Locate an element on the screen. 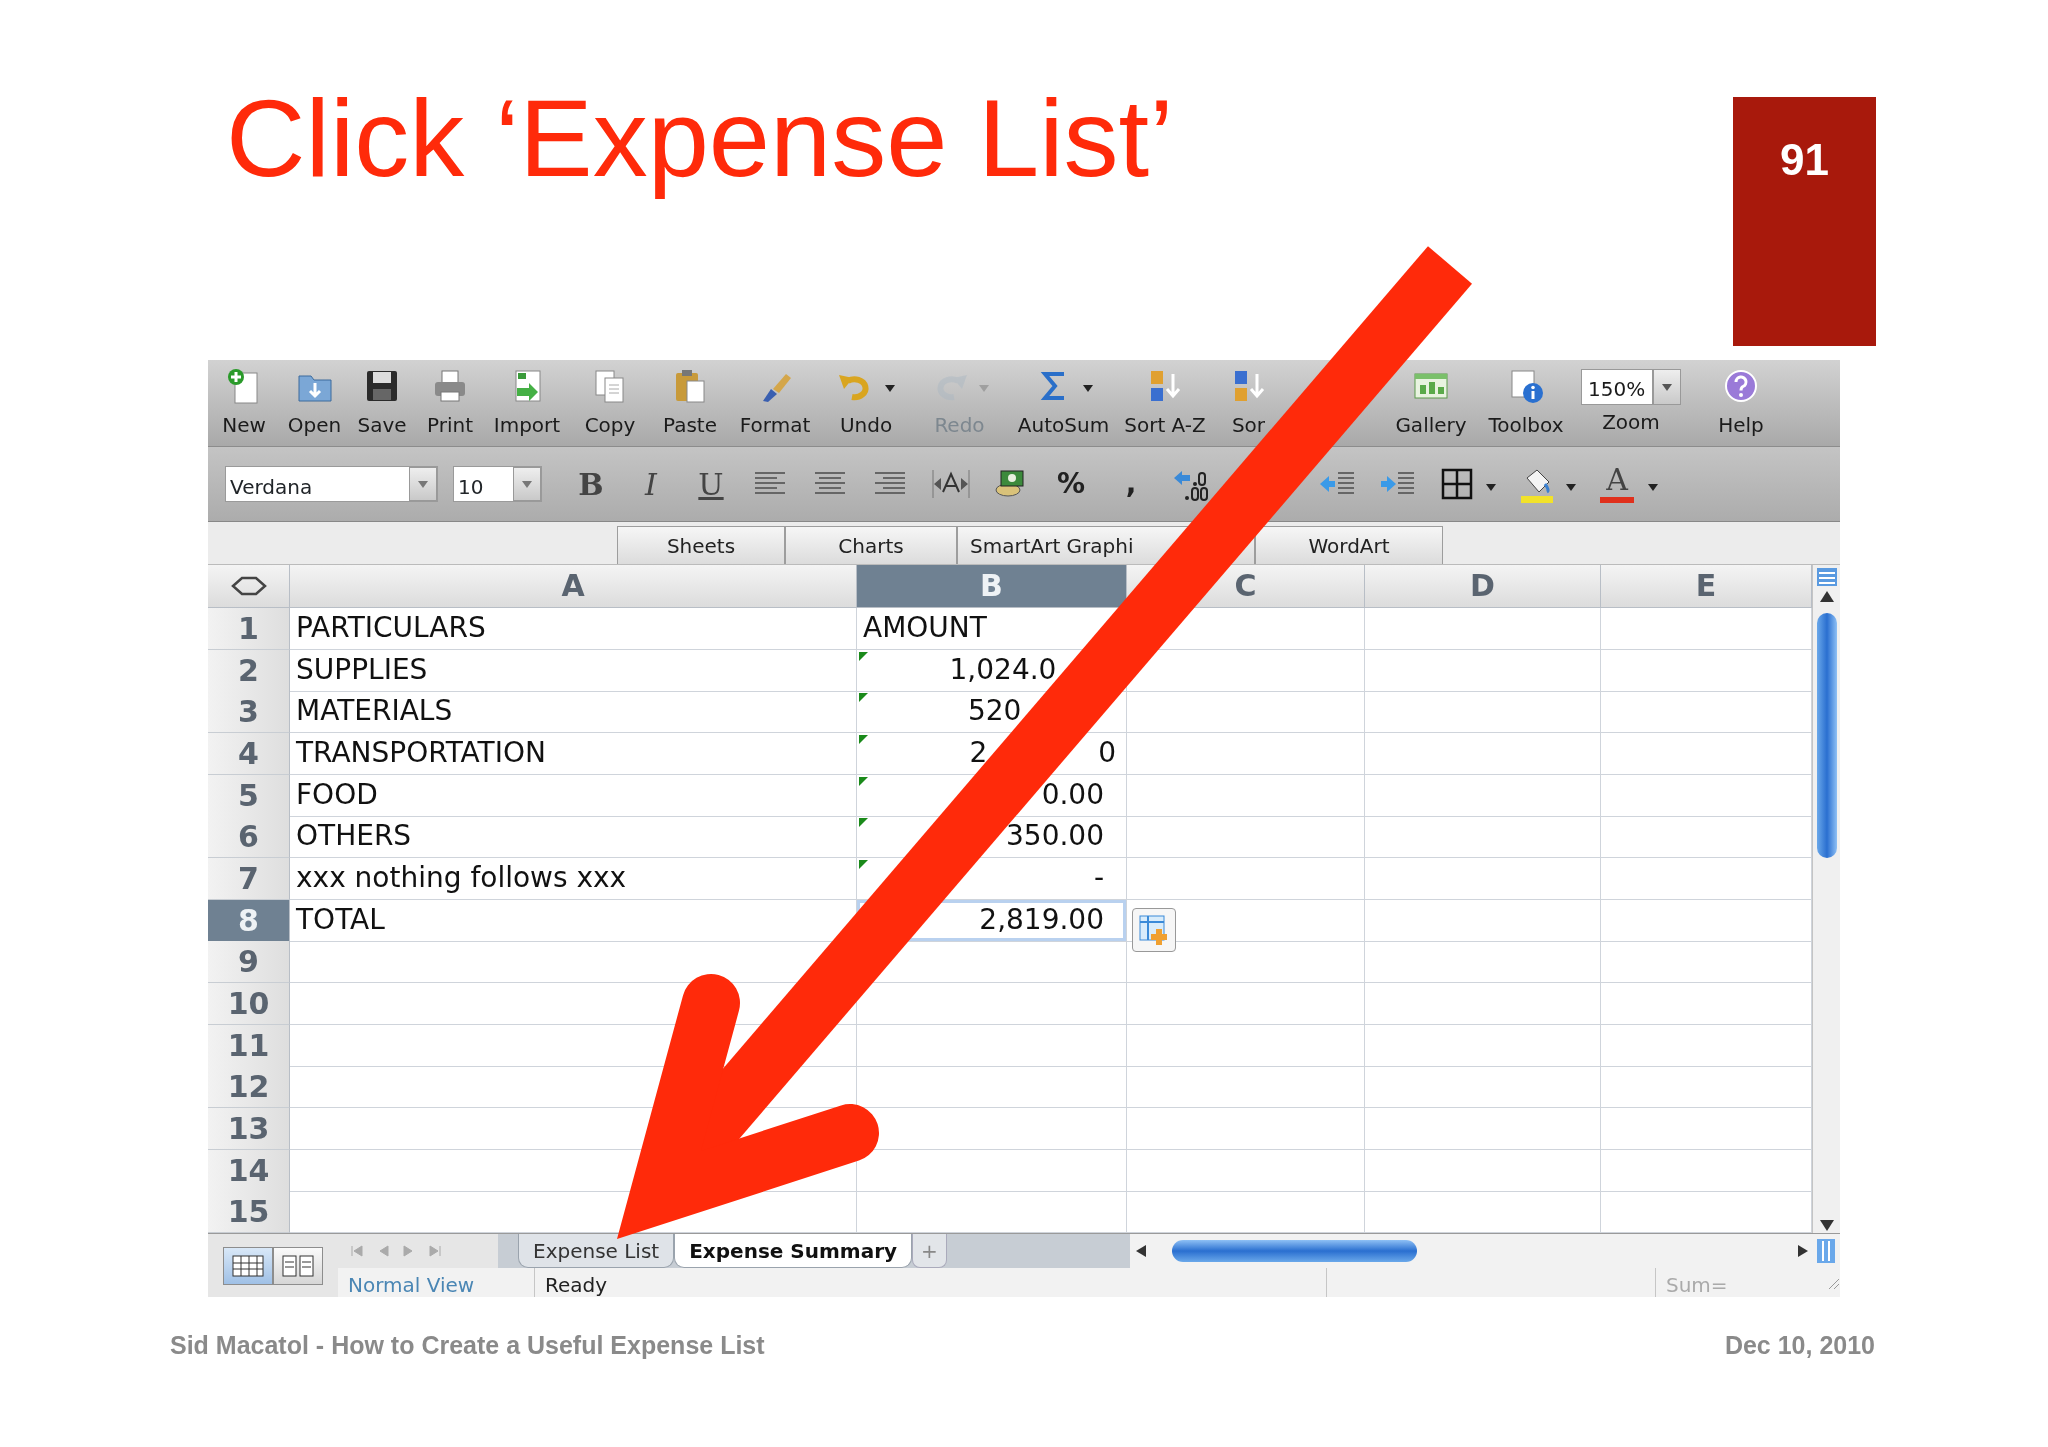 Image resolution: width=2048 pixels, height=1447 pixels. column-header: D is located at coordinates (1483, 586).